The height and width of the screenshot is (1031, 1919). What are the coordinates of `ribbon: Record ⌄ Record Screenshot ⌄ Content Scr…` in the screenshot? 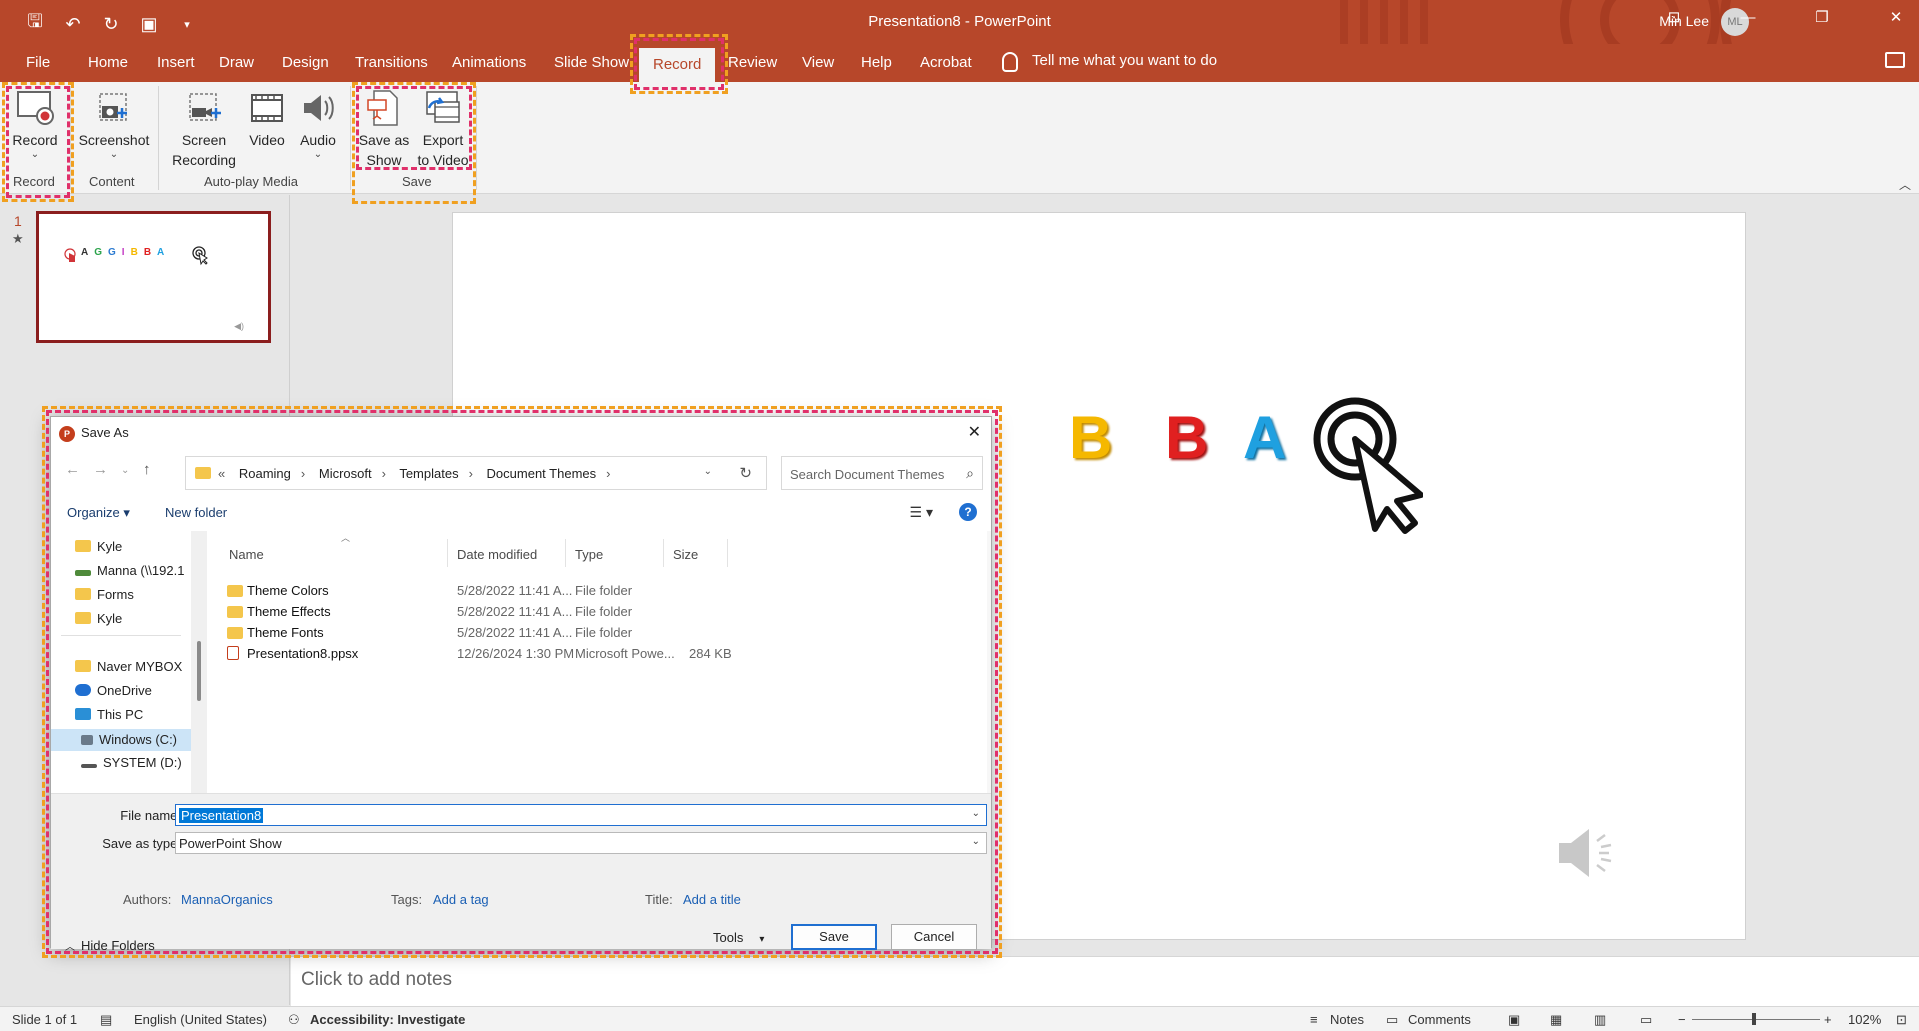 It's located at (959, 138).